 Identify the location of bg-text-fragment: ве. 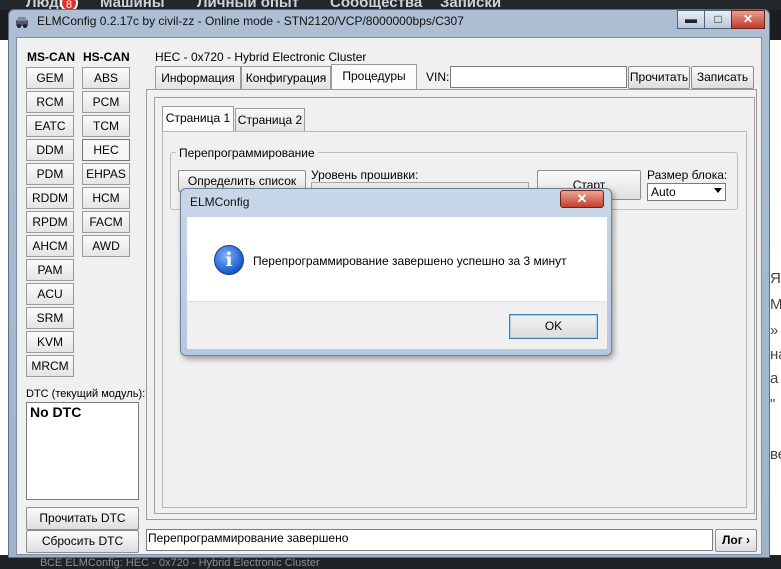
(775, 454).